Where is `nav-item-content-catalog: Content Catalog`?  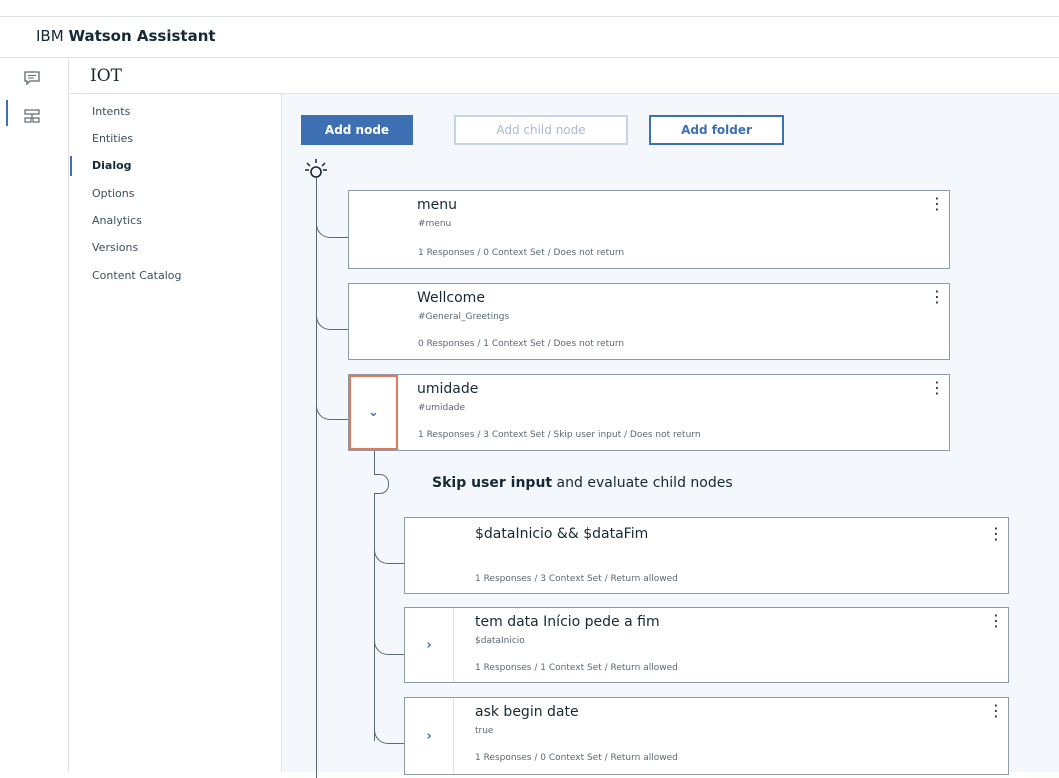
nav-item-content-catalog: Content Catalog is located at coordinates (137, 275).